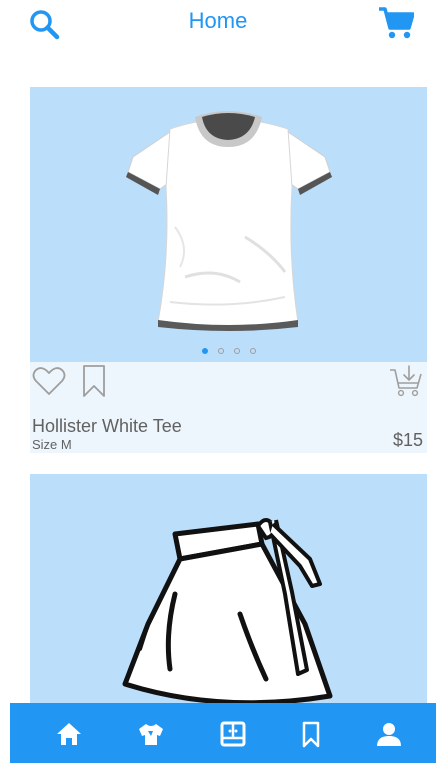 The height and width of the screenshot is (763, 436). I want to click on shopping-cart-icon, so click(396, 23).